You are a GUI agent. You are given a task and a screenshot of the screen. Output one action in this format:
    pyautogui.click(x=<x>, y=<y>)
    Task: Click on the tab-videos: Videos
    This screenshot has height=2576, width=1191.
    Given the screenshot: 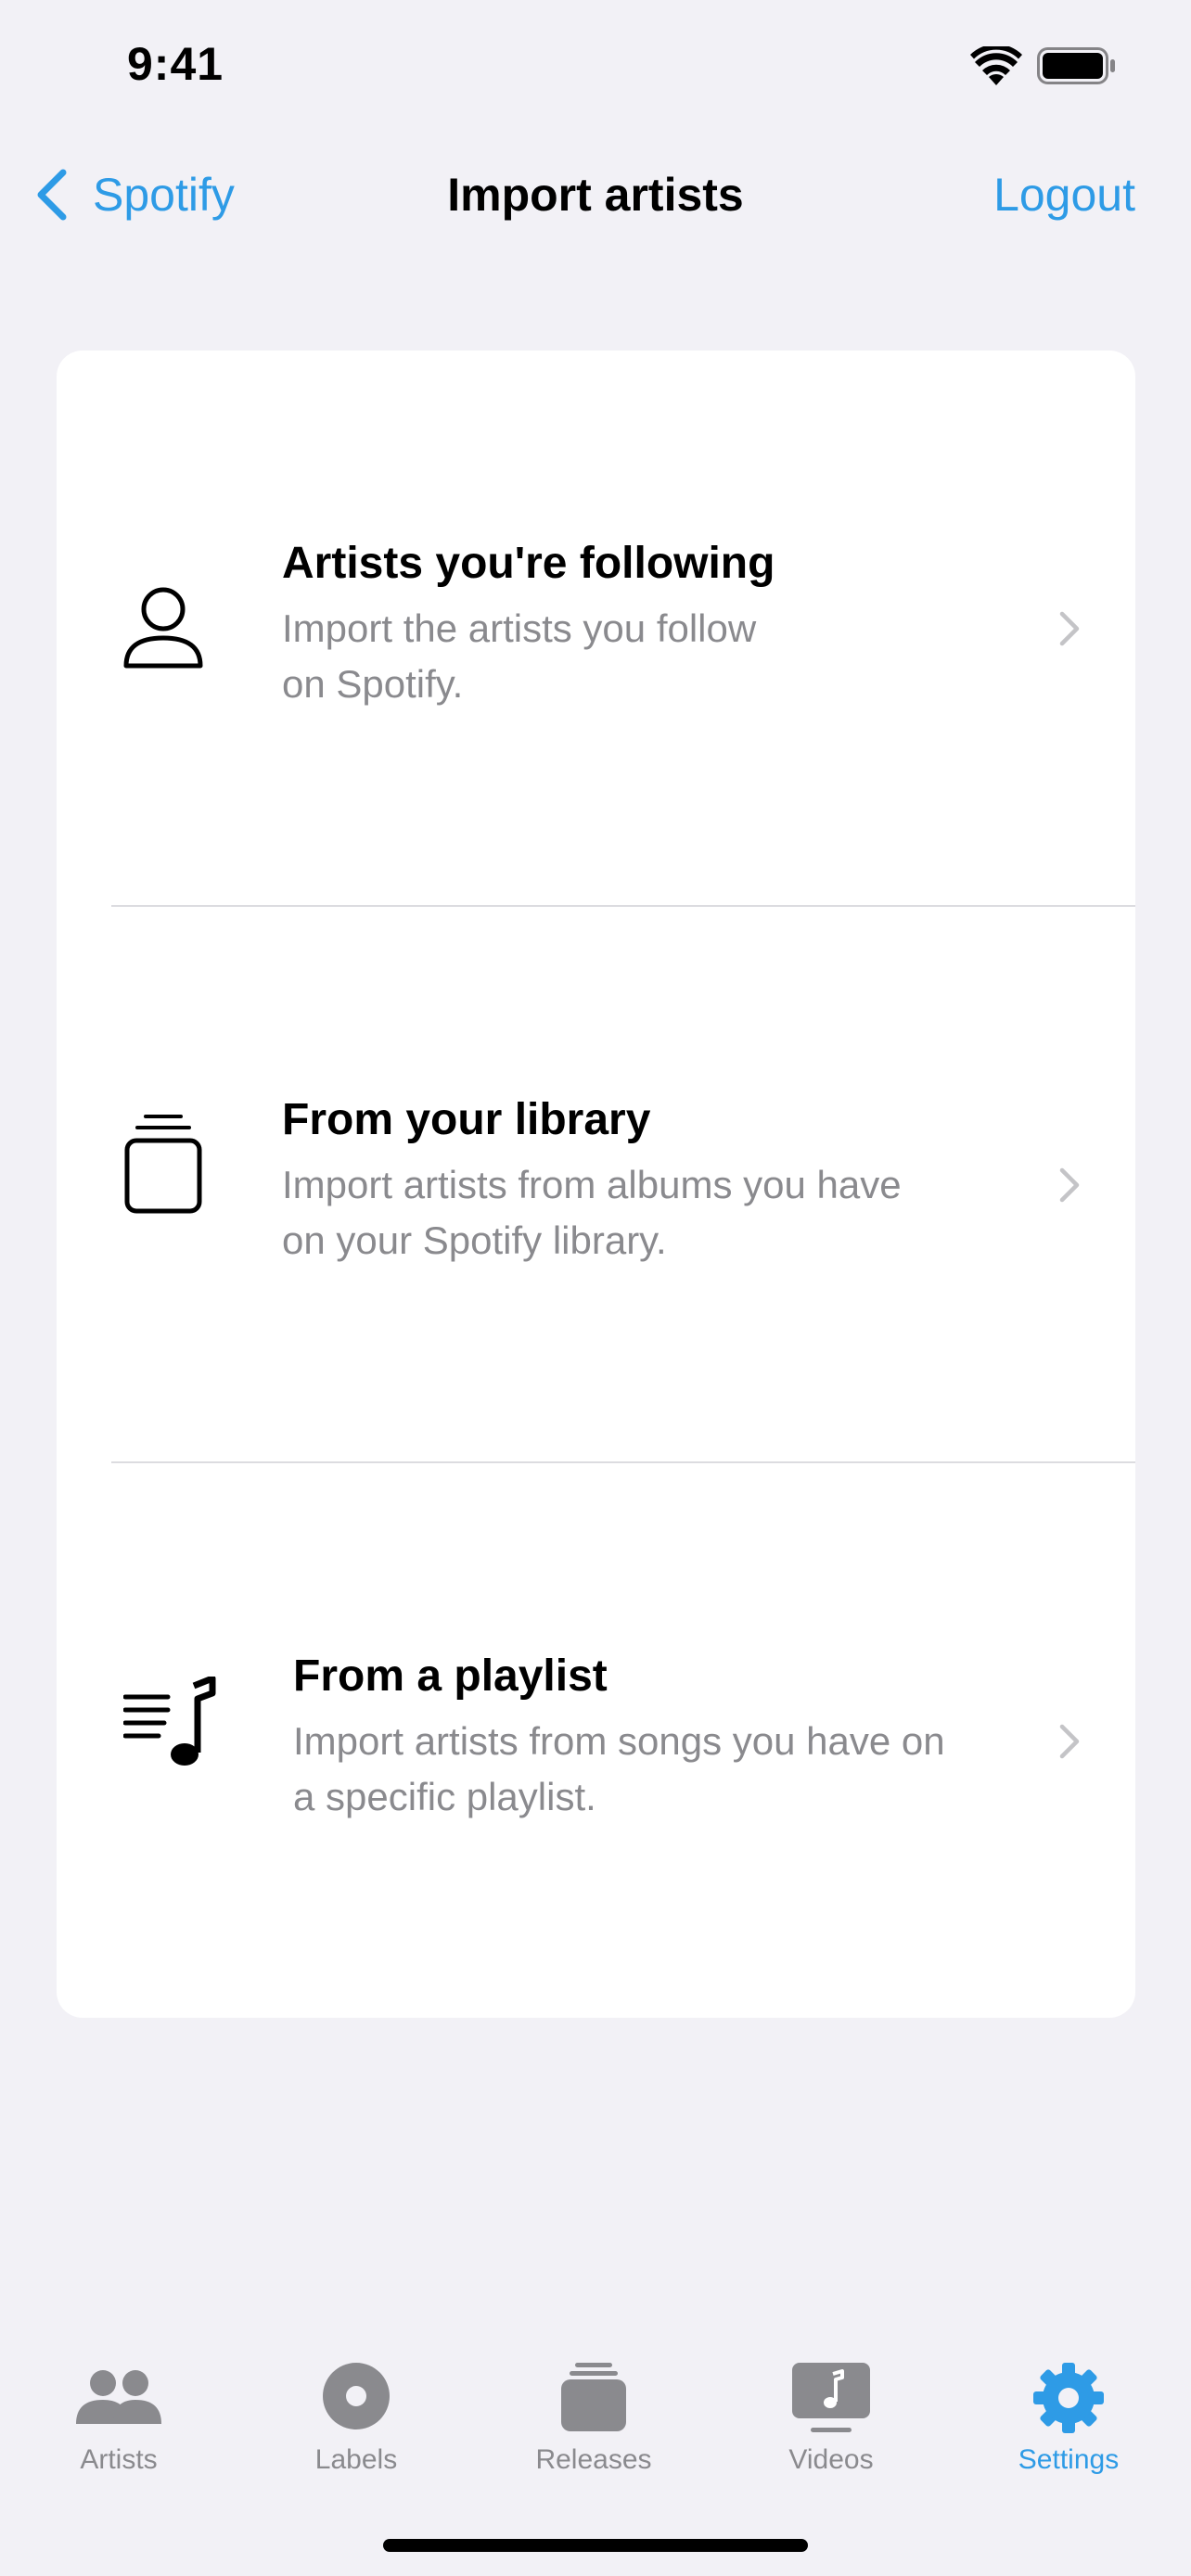 What is the action you would take?
    pyautogui.click(x=831, y=2415)
    